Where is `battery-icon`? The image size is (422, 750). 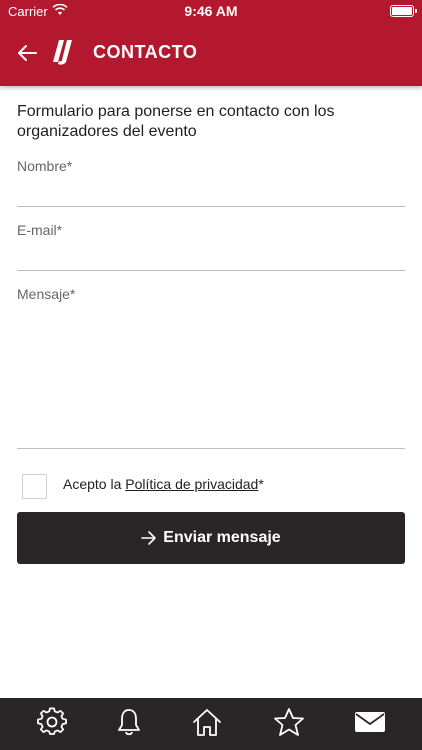 battery-icon is located at coordinates (403, 11).